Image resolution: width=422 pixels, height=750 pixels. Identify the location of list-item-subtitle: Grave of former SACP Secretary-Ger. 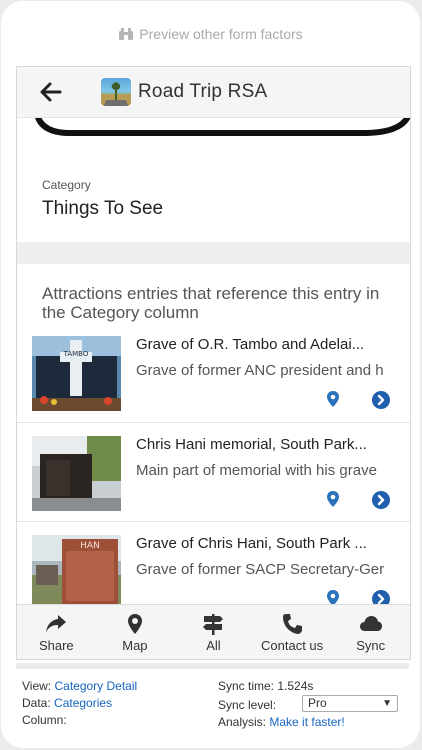
(260, 569).